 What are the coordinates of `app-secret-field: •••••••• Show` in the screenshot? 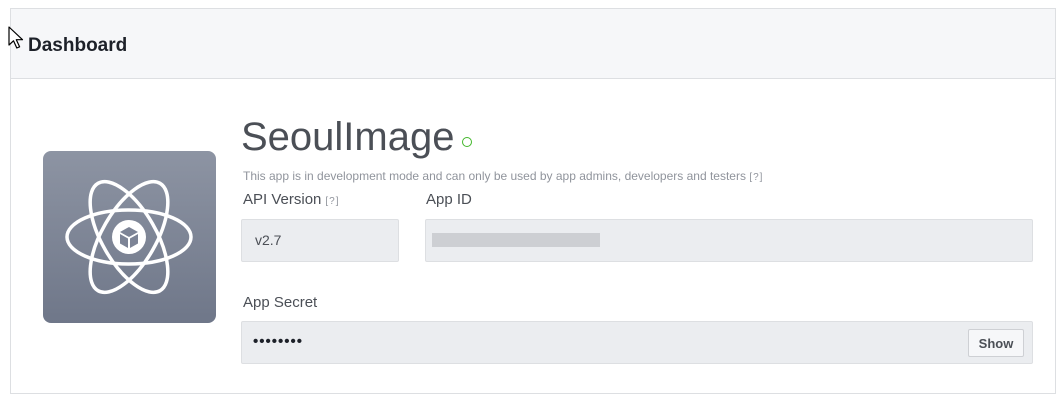 It's located at (637, 342).